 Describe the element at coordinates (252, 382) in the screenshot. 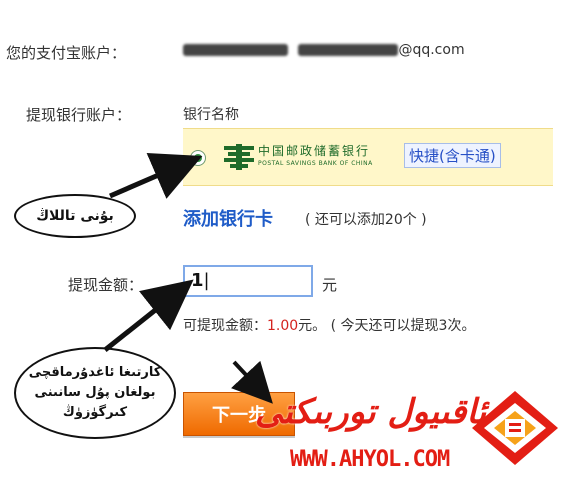

I see `arrow-to-next-button` at that location.